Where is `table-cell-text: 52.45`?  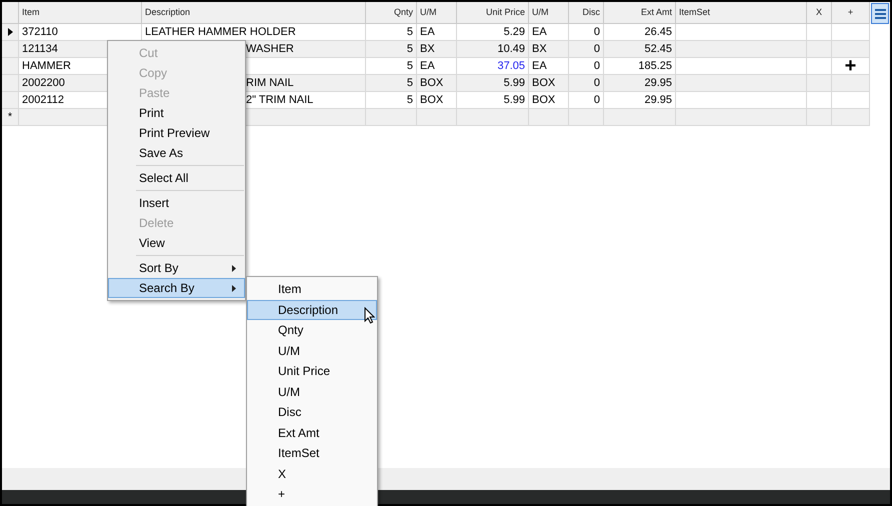 table-cell-text: 52.45 is located at coordinates (658, 49).